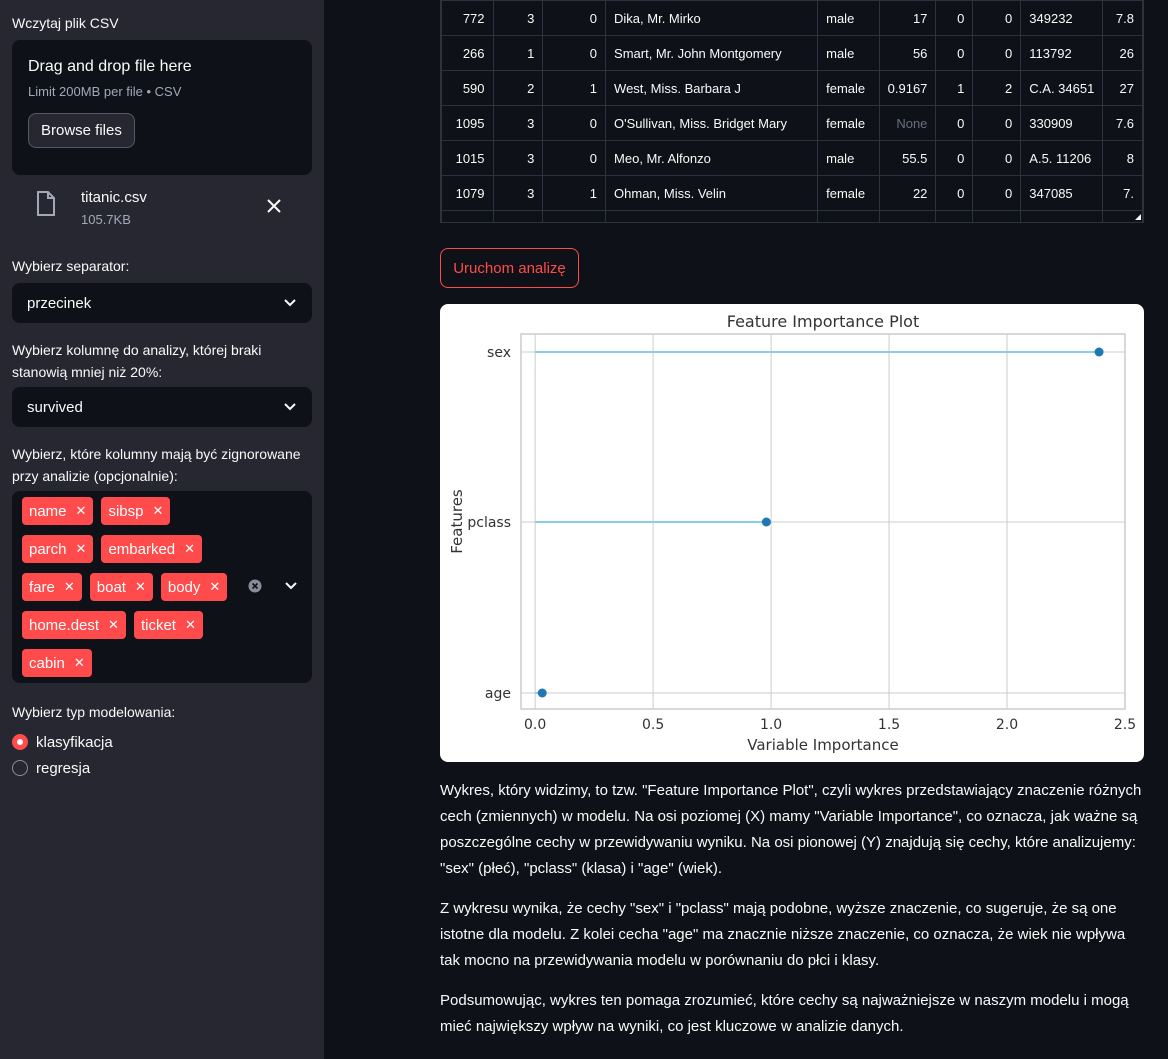 The image size is (1168, 1059). I want to click on table-cell: 266, so click(467, 53).